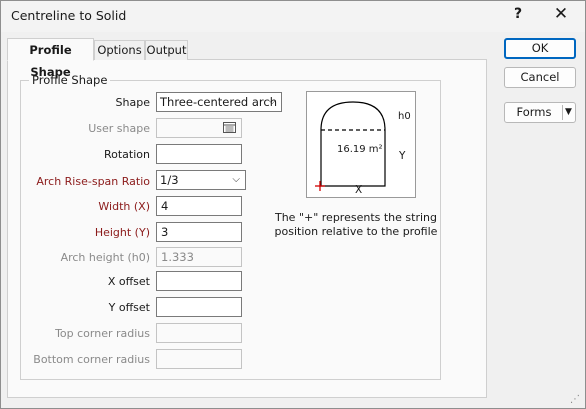 The width and height of the screenshot is (586, 409). I want to click on caption-line-2: position relative to the profile, so click(356, 231).